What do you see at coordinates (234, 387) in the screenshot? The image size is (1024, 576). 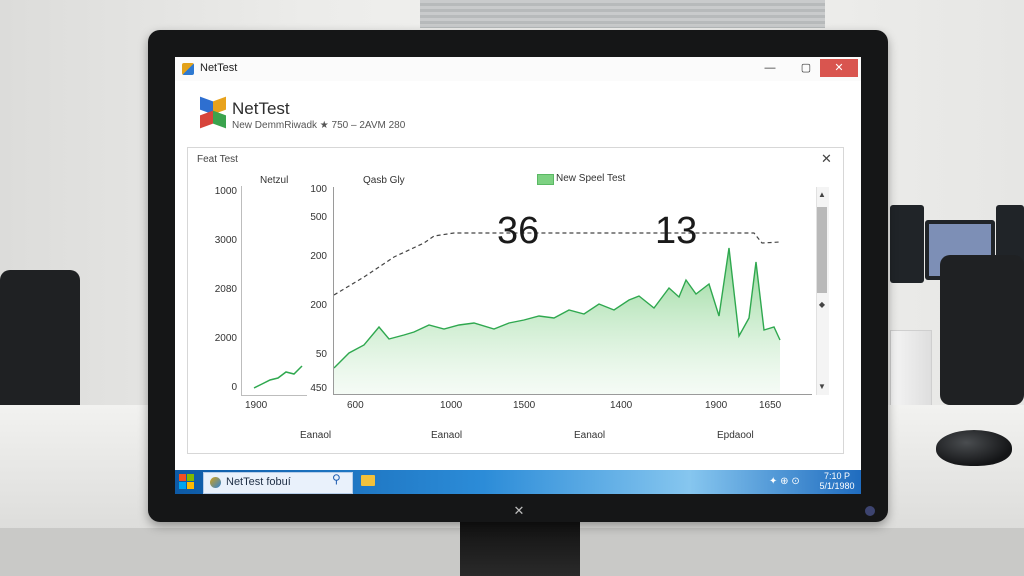 I see `mini-y-tick: 0` at bounding box center [234, 387].